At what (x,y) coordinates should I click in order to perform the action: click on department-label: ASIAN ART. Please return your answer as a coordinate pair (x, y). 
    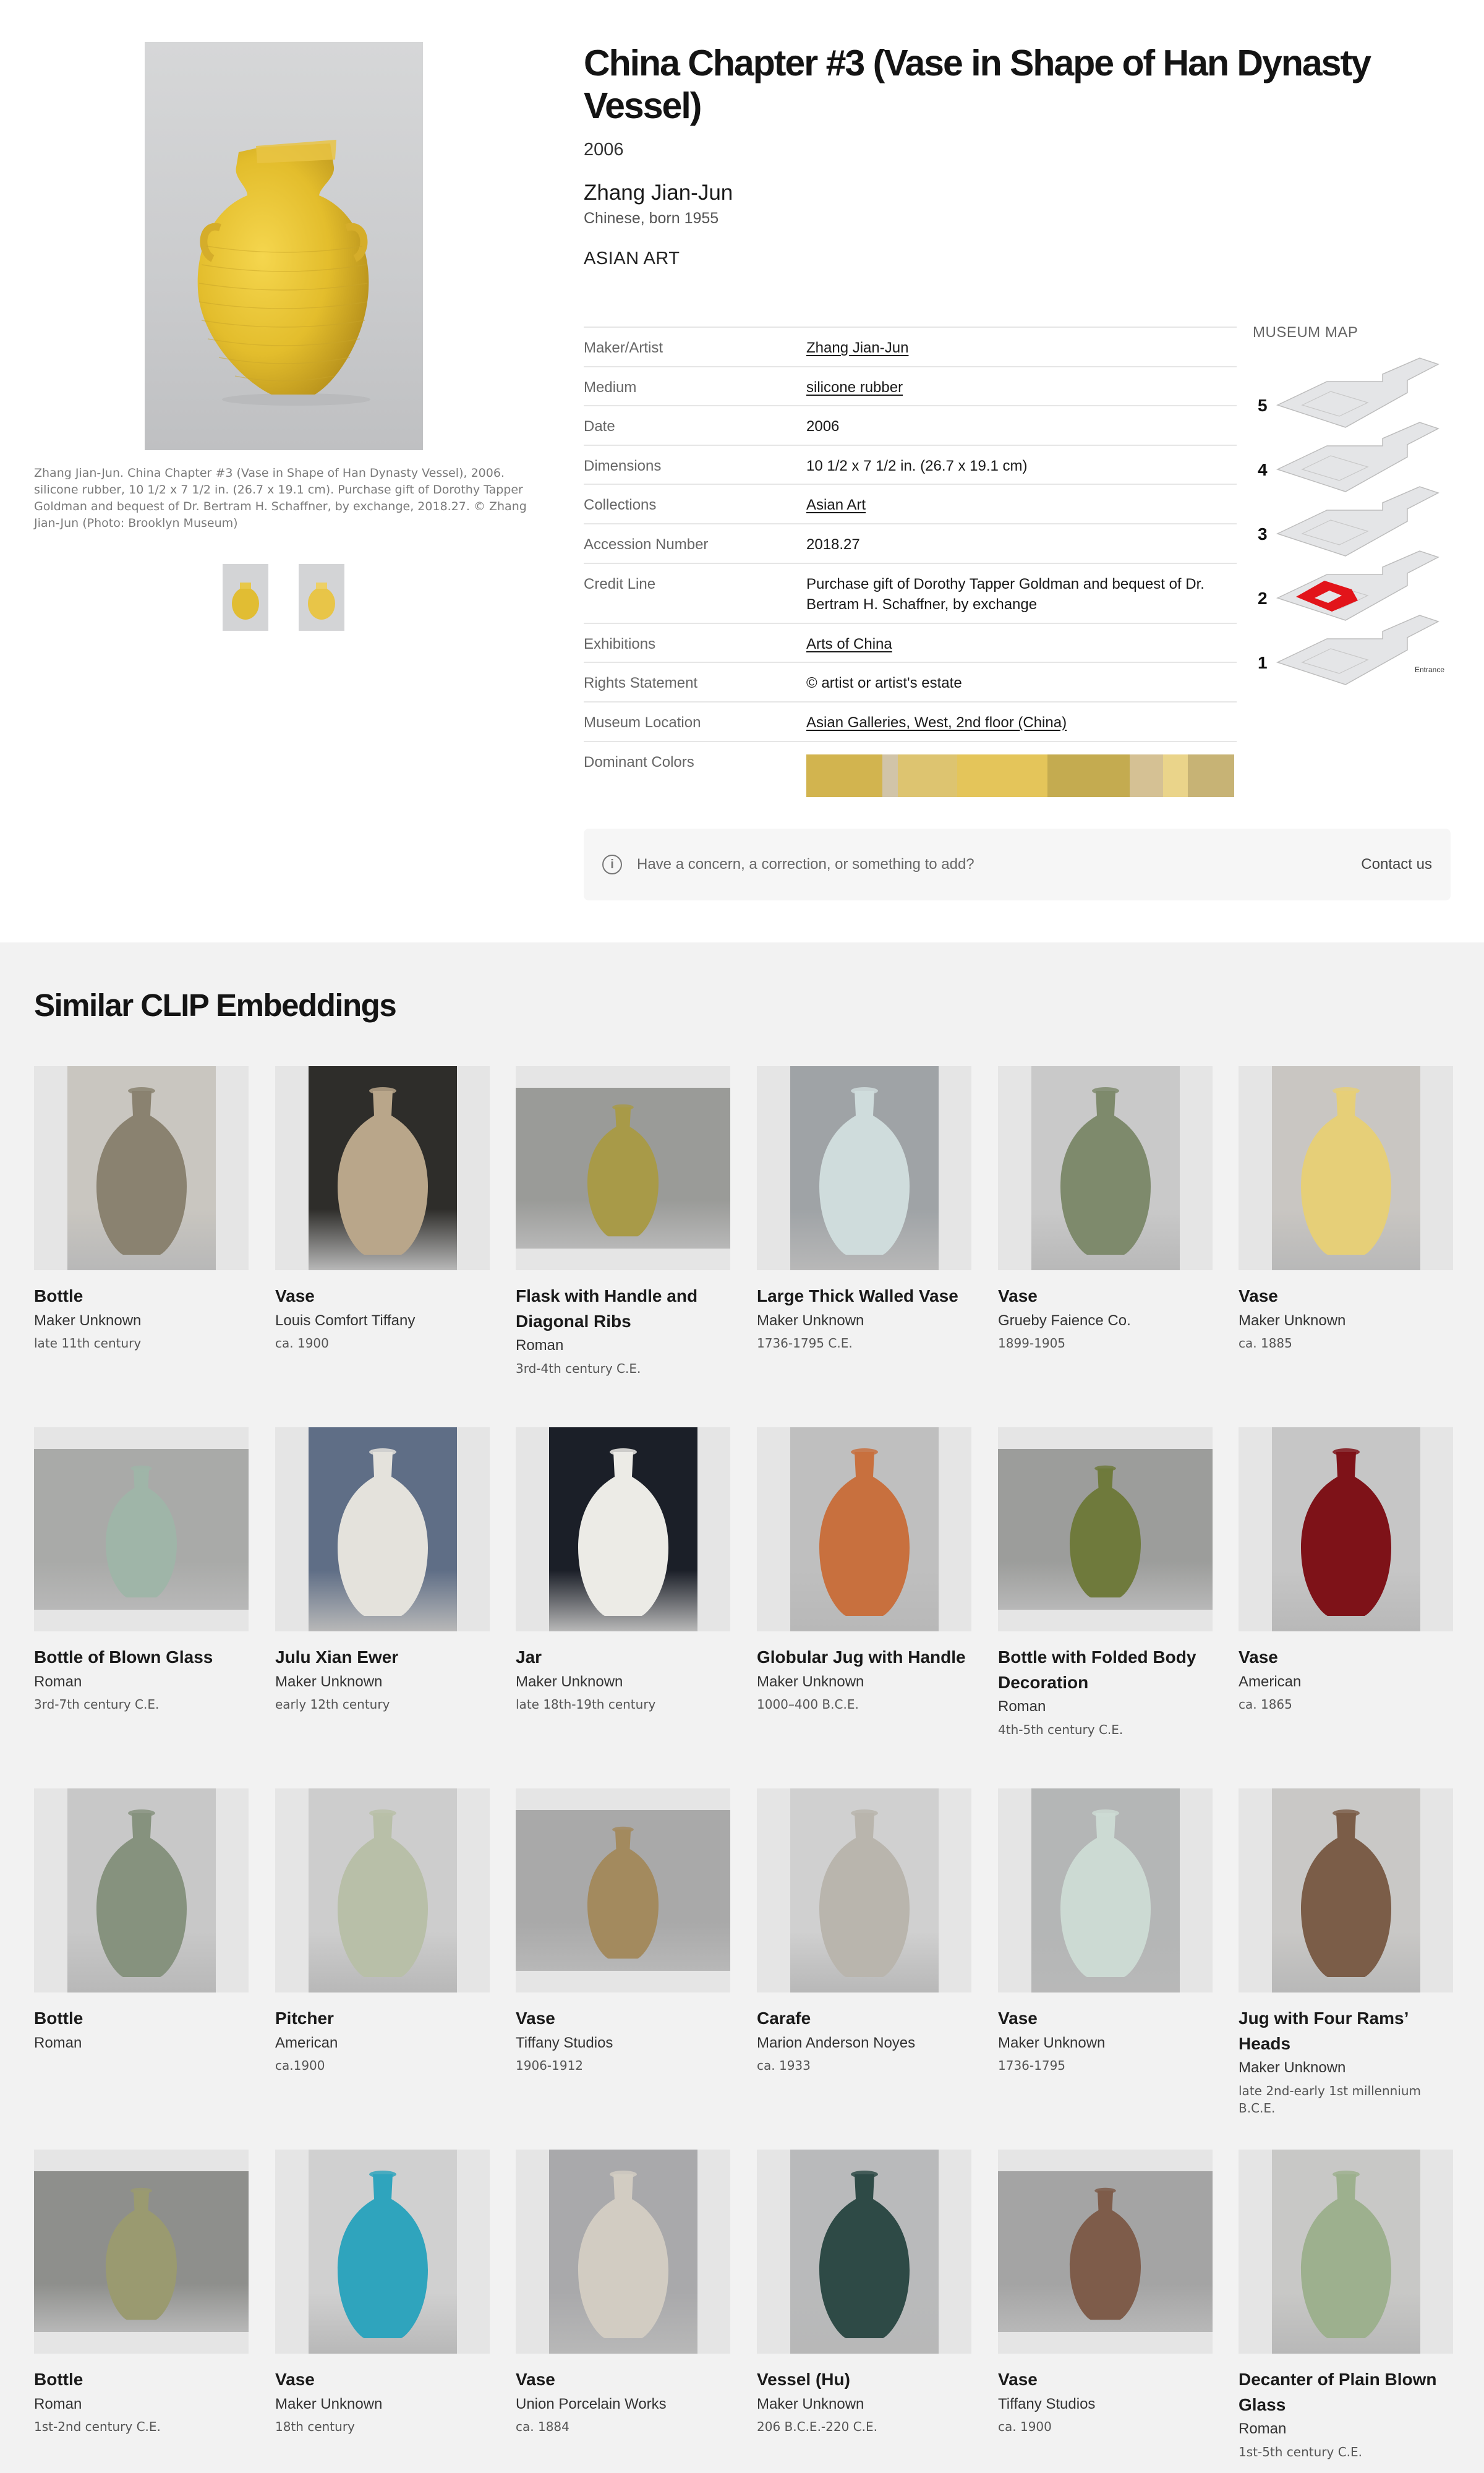
    Looking at the image, I should click on (632, 259).